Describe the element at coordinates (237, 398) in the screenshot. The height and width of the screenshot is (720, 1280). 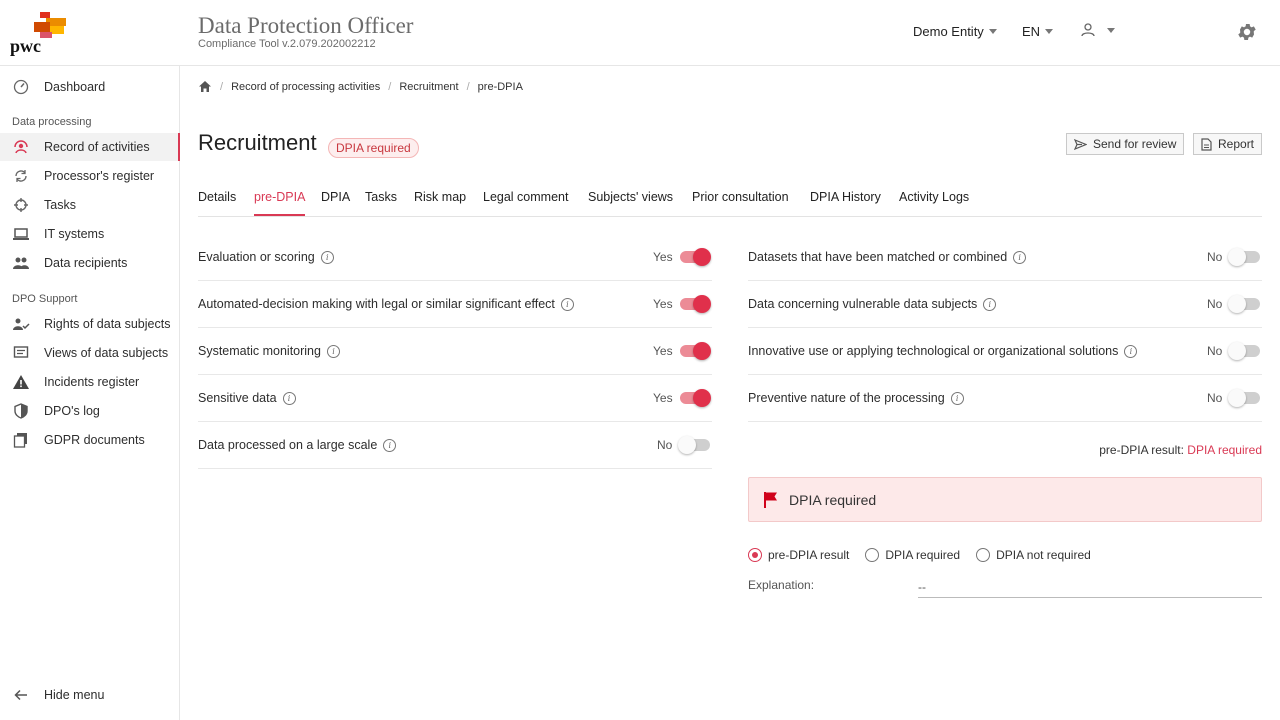
I see `criterion-label: Sensitive data` at that location.